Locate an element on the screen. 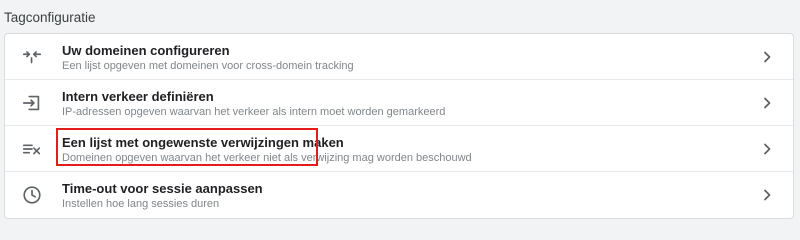  merge-arrows-icon is located at coordinates (32, 57).